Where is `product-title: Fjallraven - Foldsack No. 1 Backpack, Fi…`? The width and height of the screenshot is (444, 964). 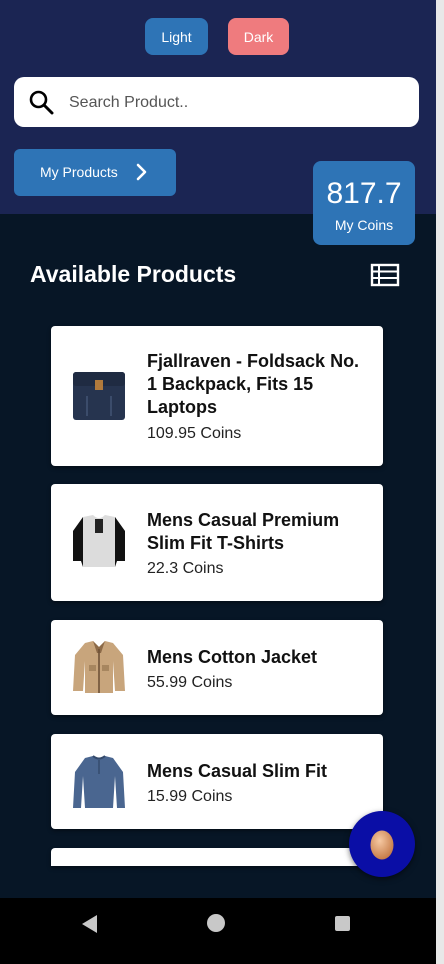 product-title: Fjallraven - Foldsack No. 1 Backpack, Fi… is located at coordinates (253, 384).